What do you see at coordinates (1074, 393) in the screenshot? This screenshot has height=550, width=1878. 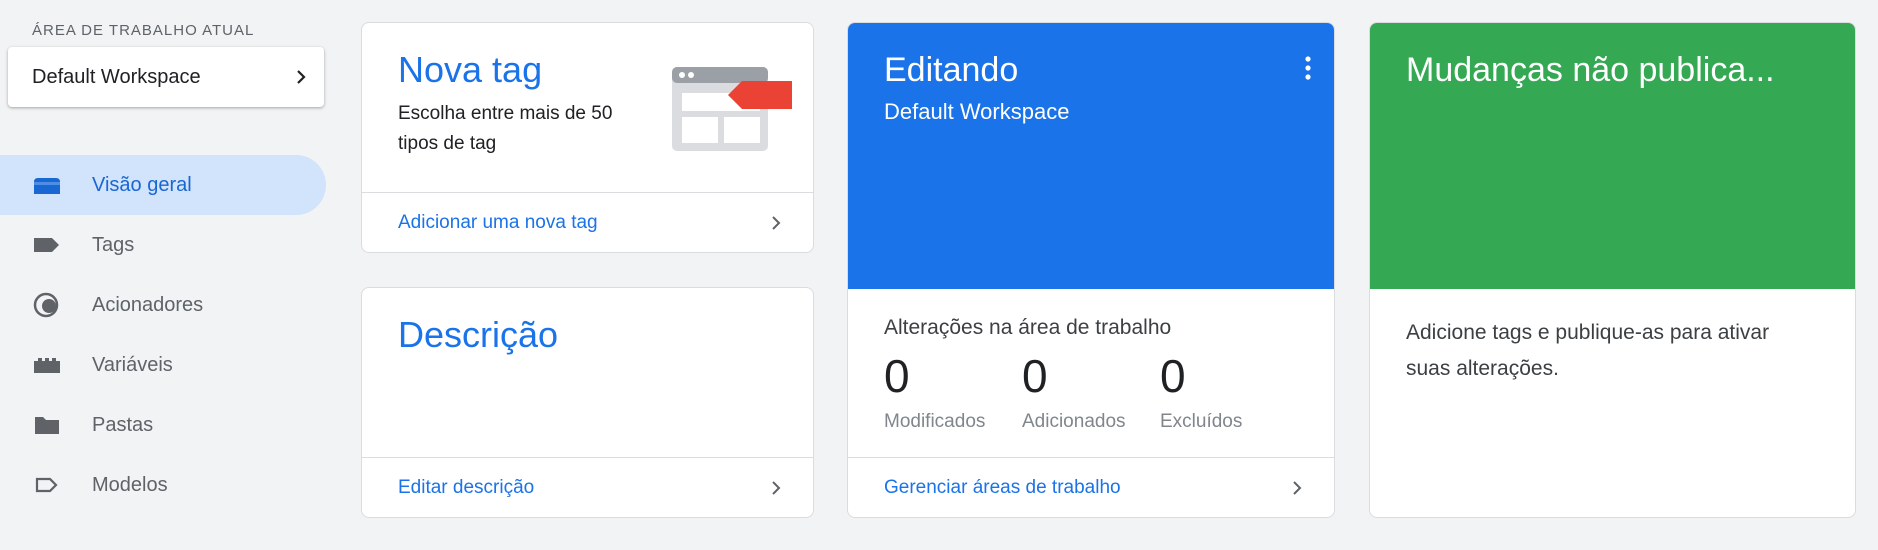 I see `stat-added: 0 Adicionados` at bounding box center [1074, 393].